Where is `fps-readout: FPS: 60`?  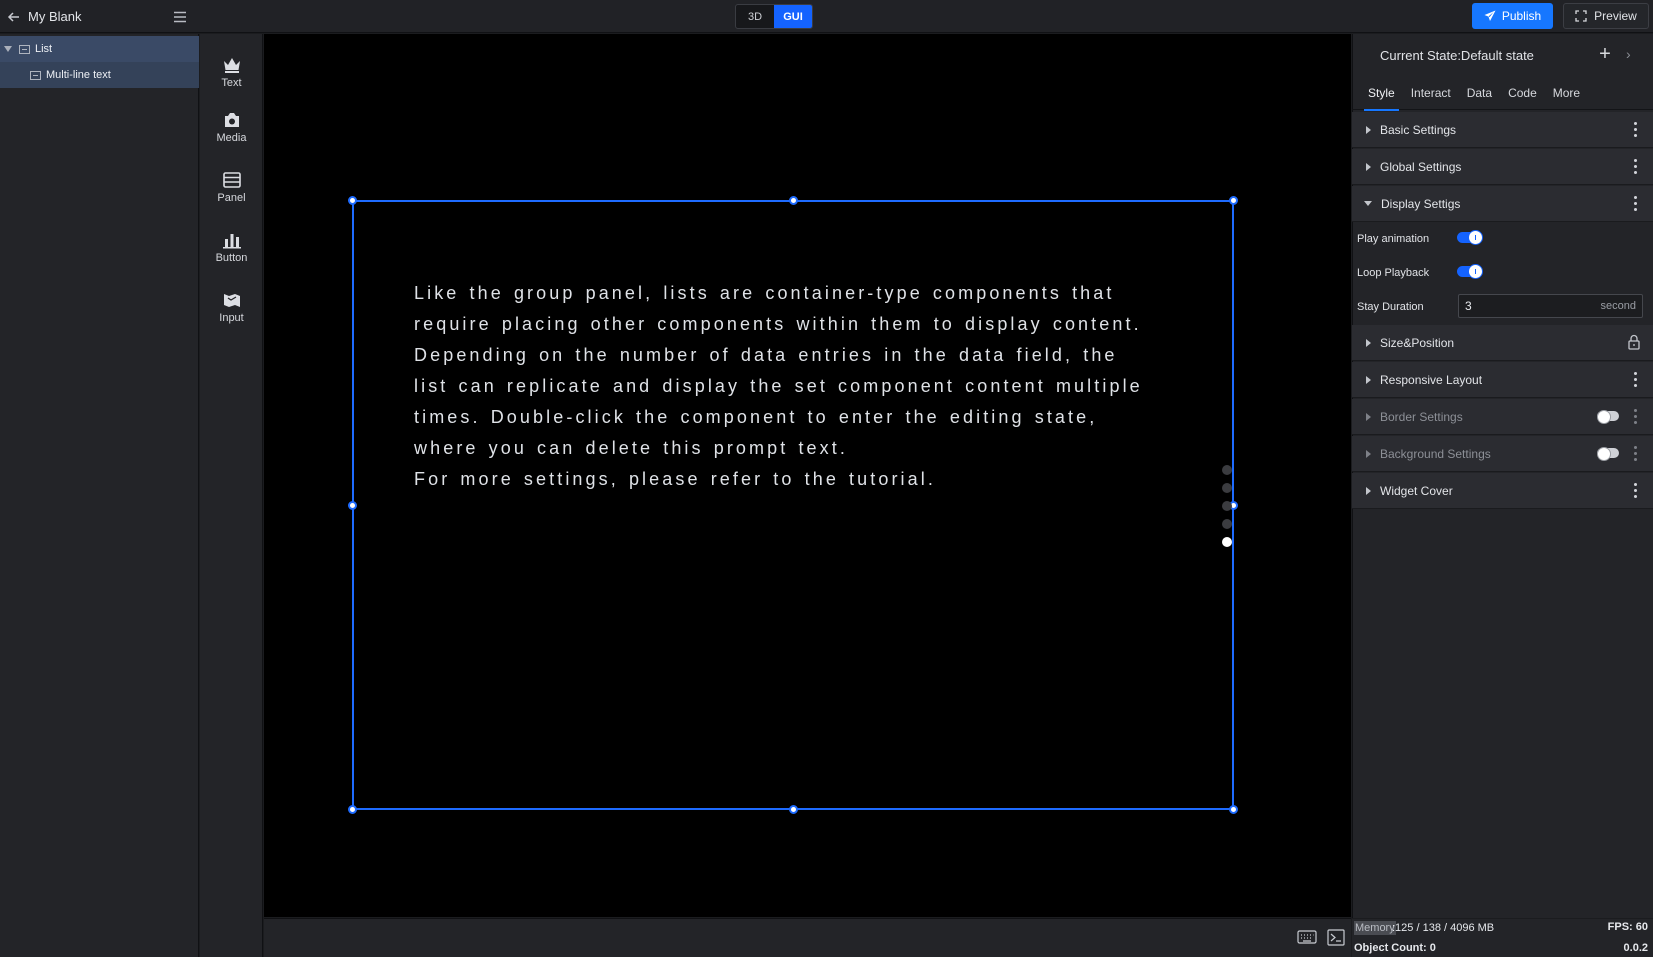
fps-readout: FPS: 60 is located at coordinates (1627, 927).